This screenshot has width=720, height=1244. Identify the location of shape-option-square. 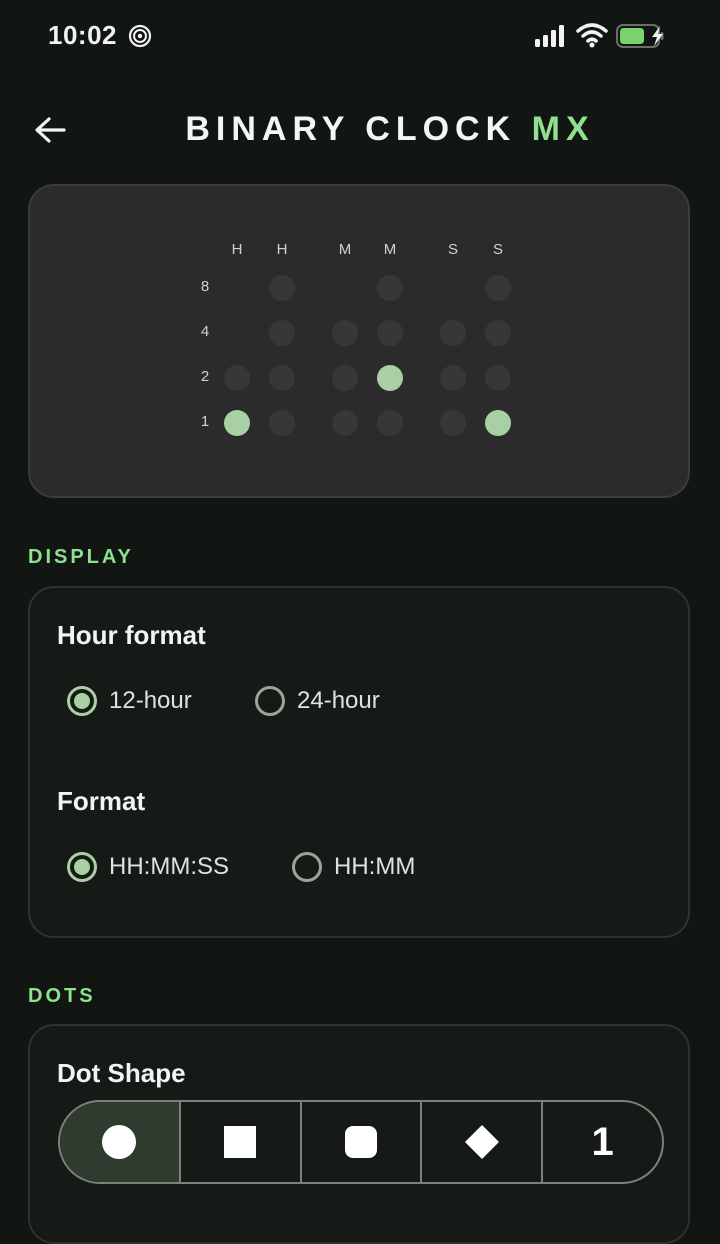
(241, 1142).